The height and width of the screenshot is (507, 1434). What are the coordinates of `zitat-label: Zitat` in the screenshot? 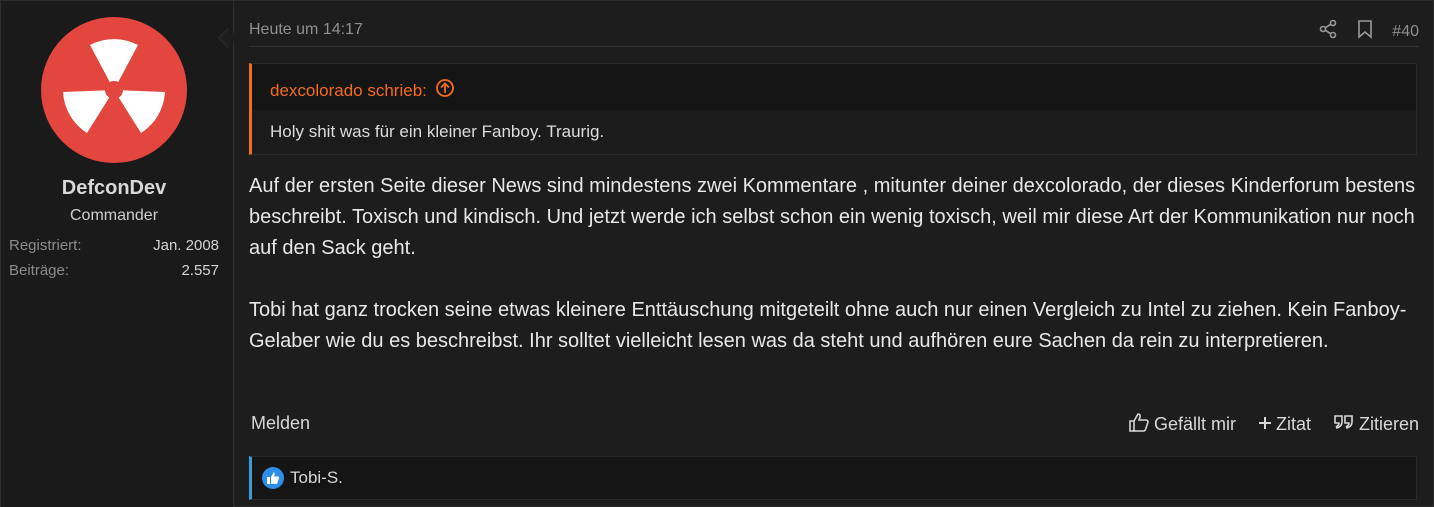 It's located at (1293, 424).